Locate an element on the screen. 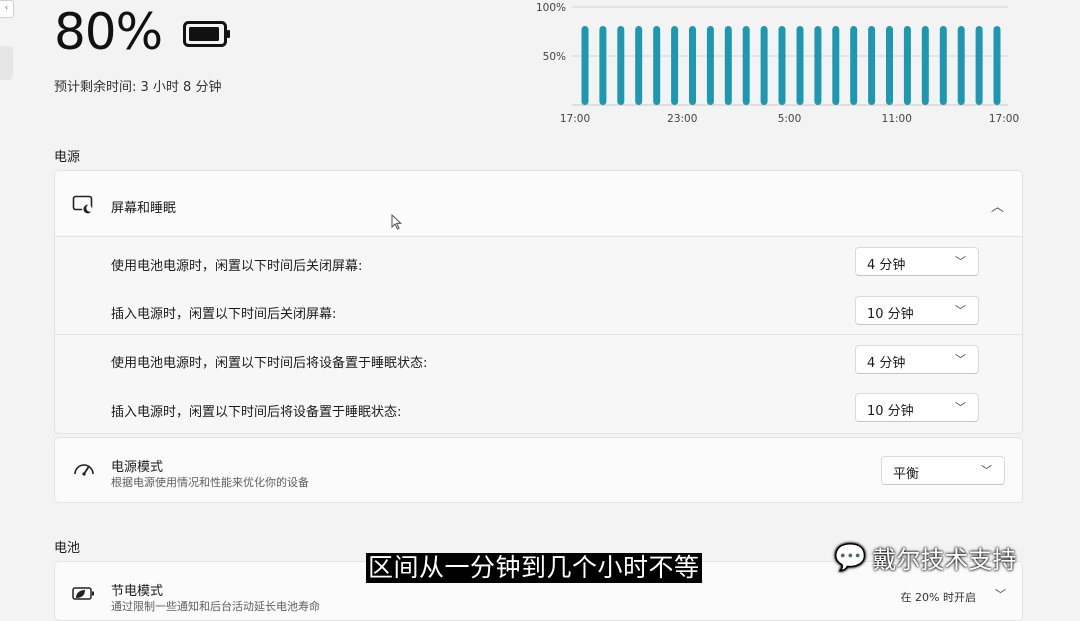  wechat-icon: 💬 is located at coordinates (850, 557).